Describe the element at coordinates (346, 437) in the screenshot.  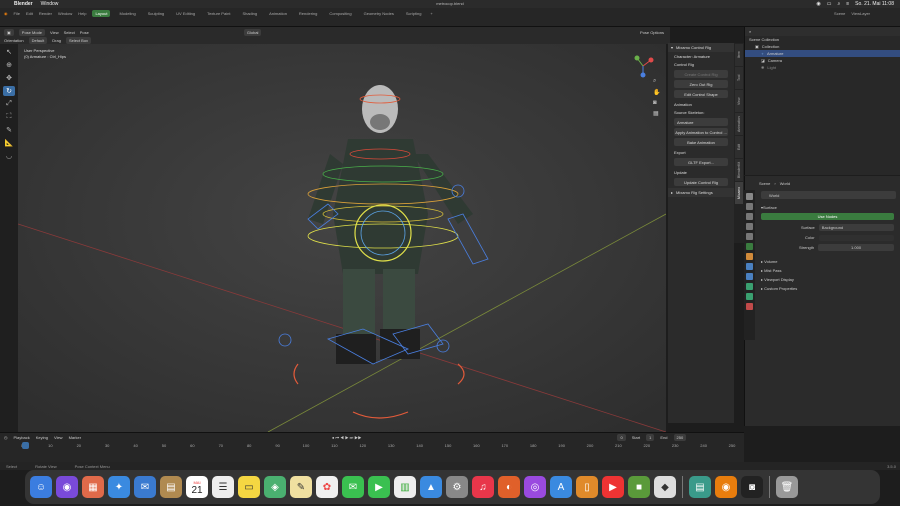
I see `playback-controls: ● ⏮ ◀ ▶ ⏭ ▶▶` at that location.